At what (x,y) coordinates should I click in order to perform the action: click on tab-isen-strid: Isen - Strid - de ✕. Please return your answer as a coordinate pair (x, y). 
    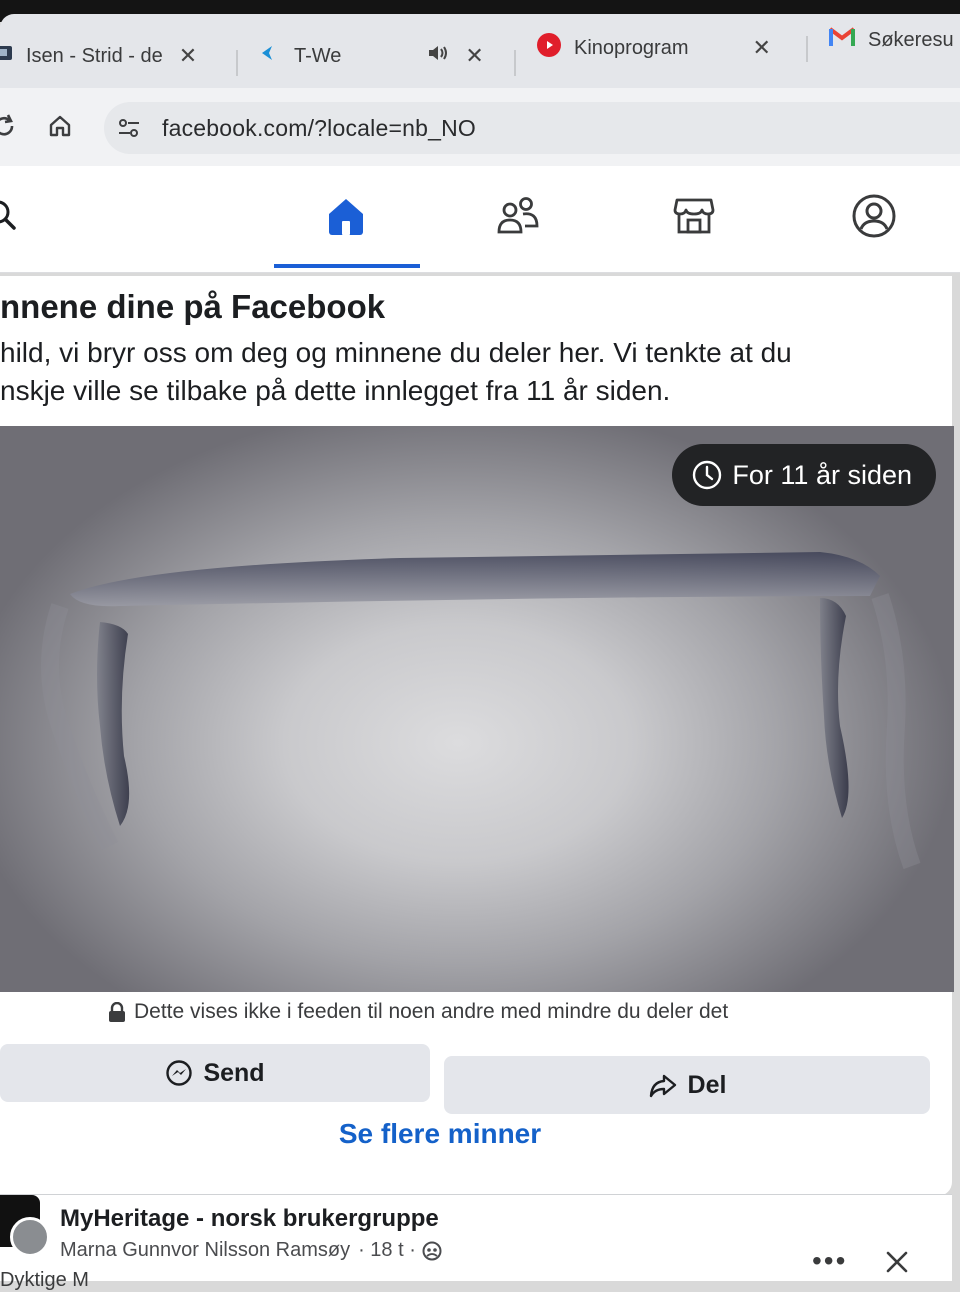
    Looking at the image, I should click on (98, 56).